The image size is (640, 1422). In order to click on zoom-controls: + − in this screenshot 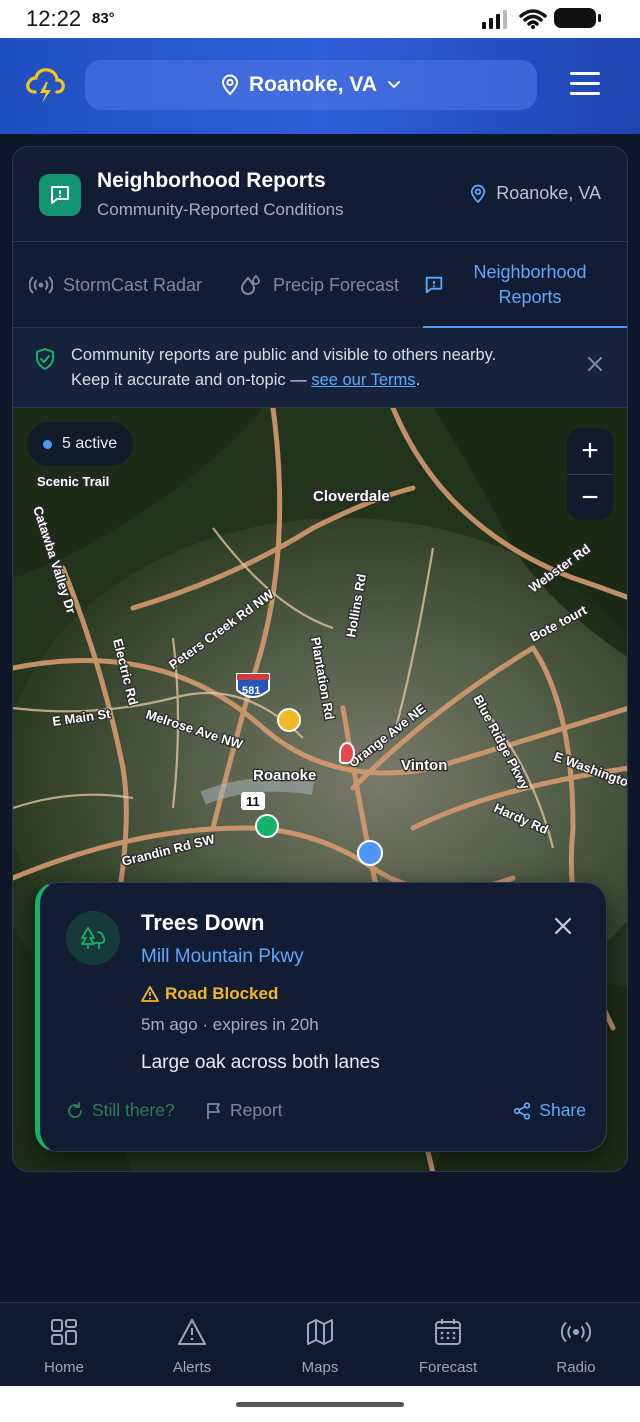, I will do `click(590, 474)`.